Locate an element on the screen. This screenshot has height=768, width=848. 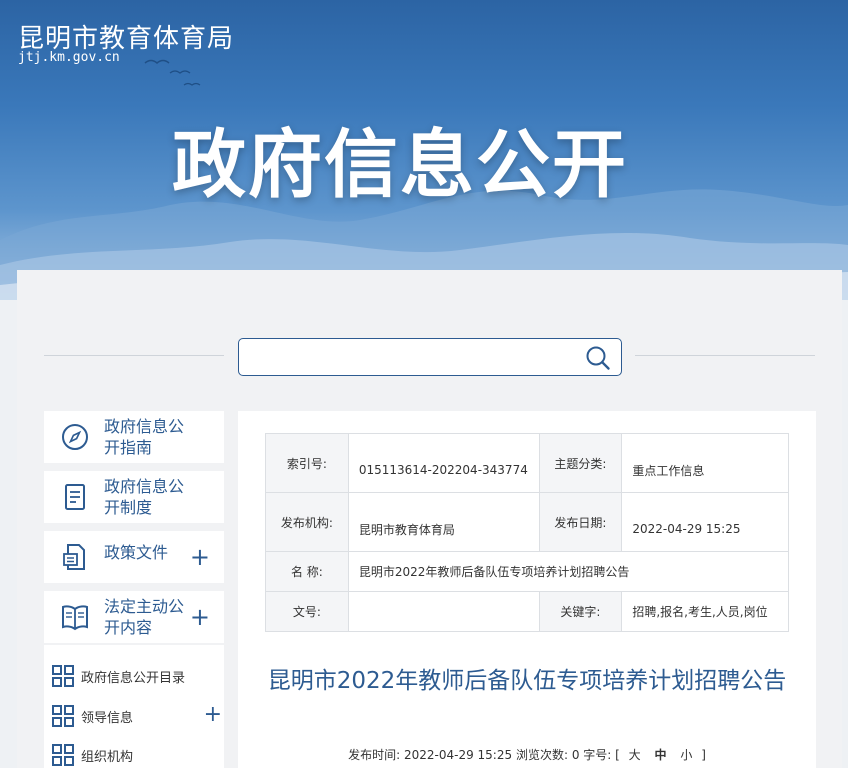
font-large-button: 大 is located at coordinates (635, 755).